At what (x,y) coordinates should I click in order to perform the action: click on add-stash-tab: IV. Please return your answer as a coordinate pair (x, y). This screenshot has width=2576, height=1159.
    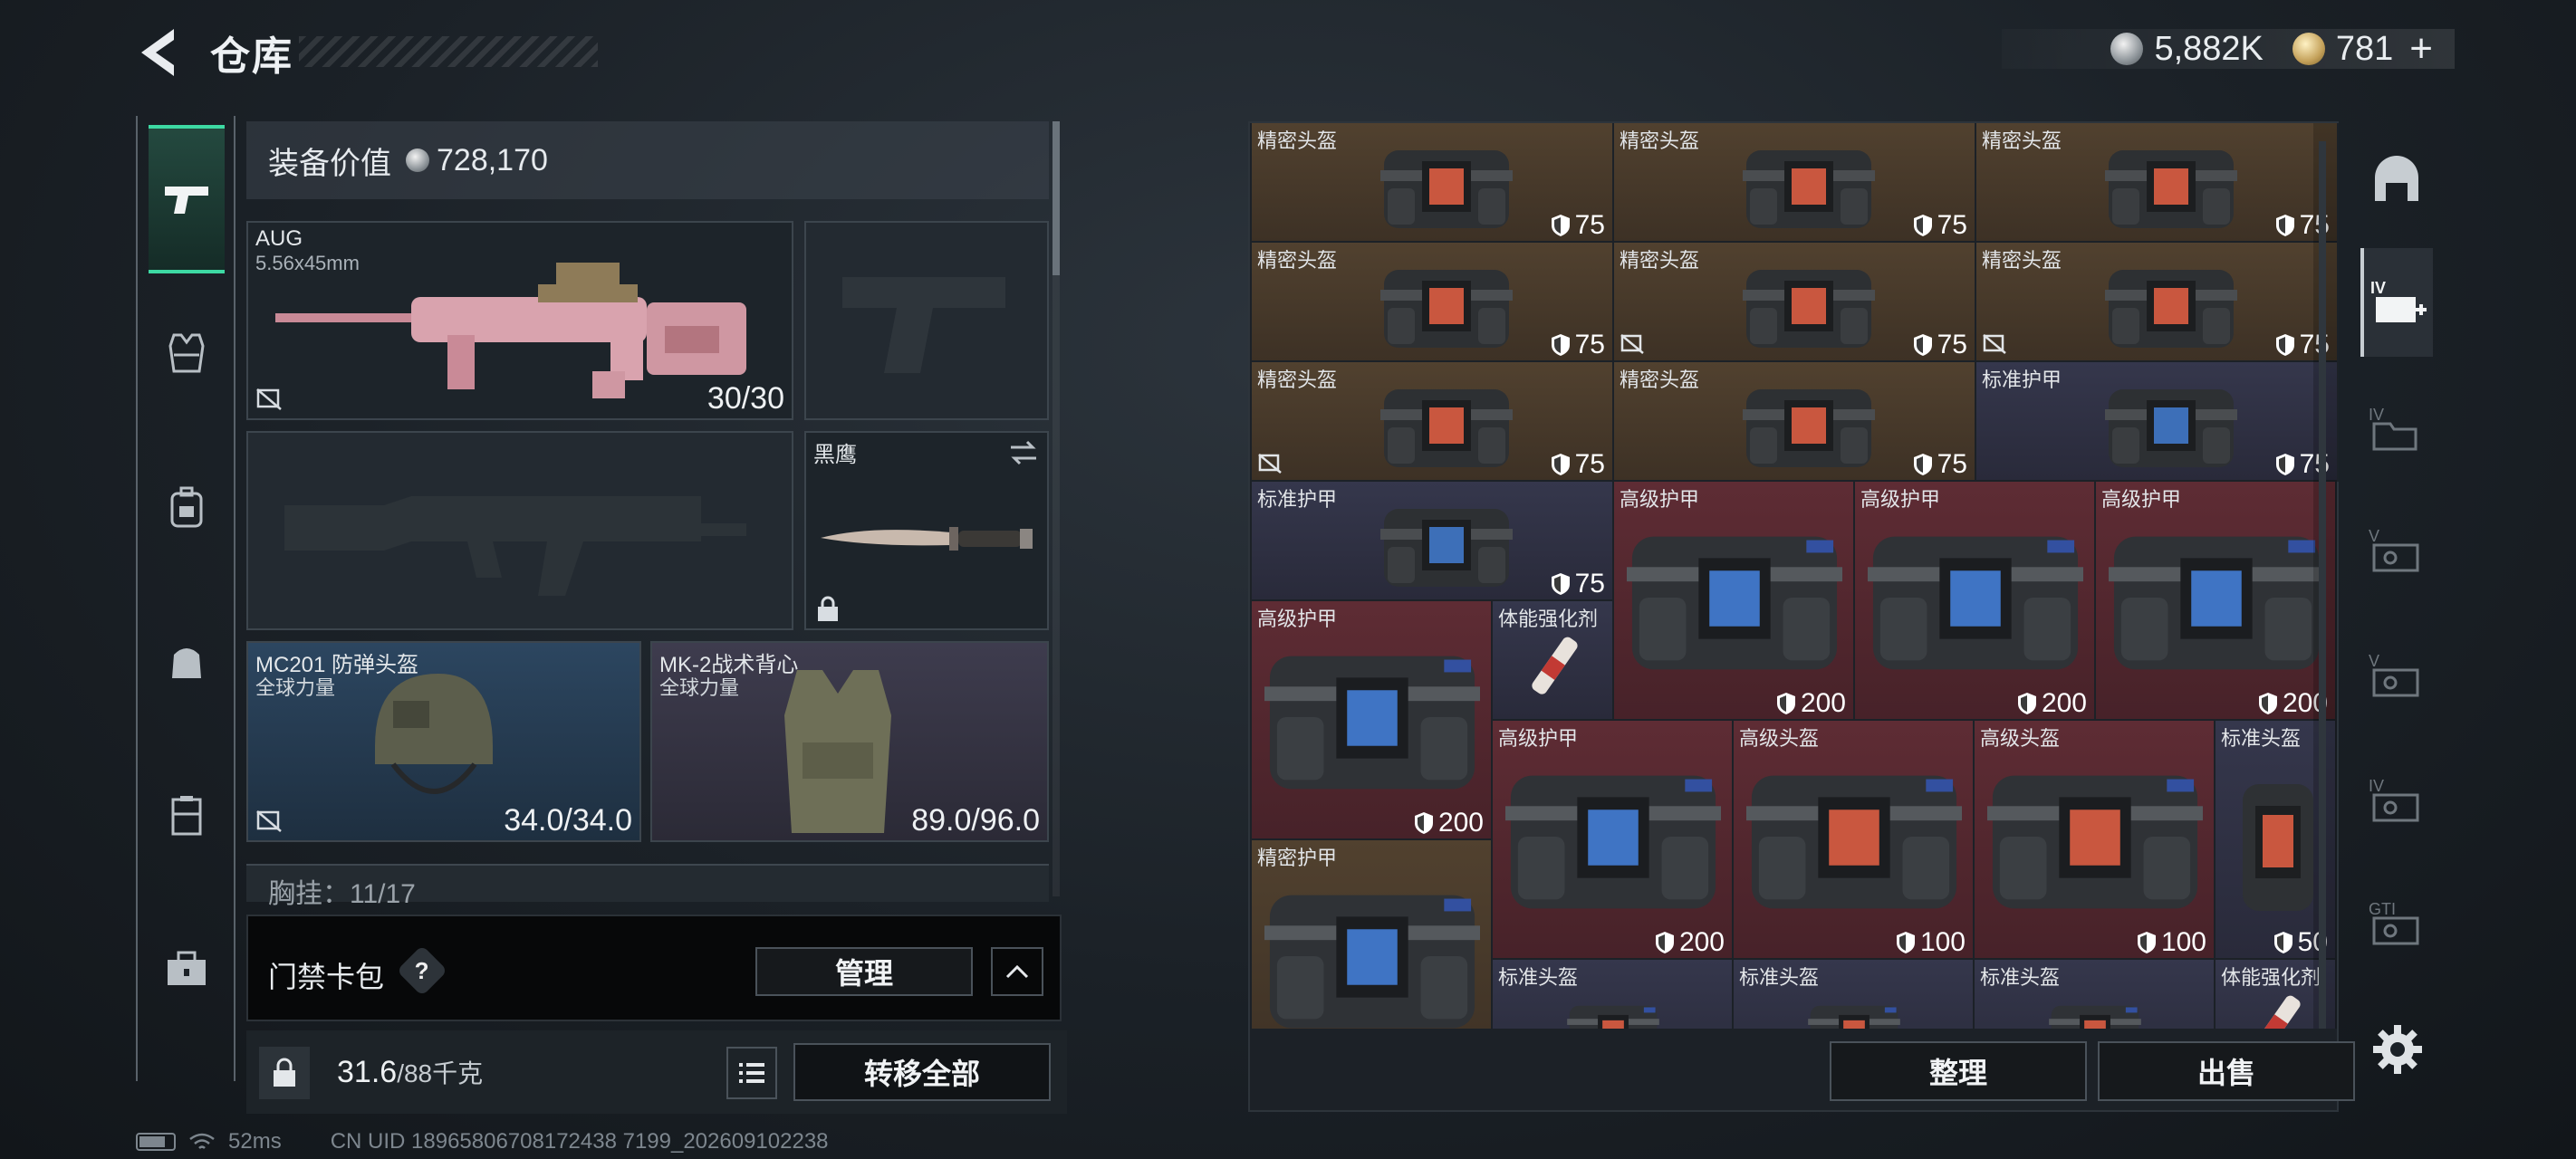
    Looking at the image, I should click on (2396, 302).